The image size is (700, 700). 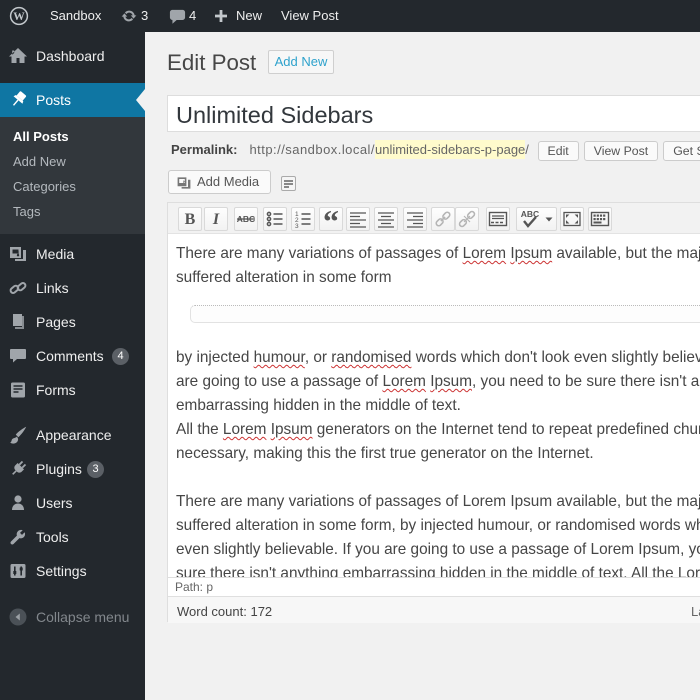 I want to click on svg-text: B, so click(x=190, y=219).